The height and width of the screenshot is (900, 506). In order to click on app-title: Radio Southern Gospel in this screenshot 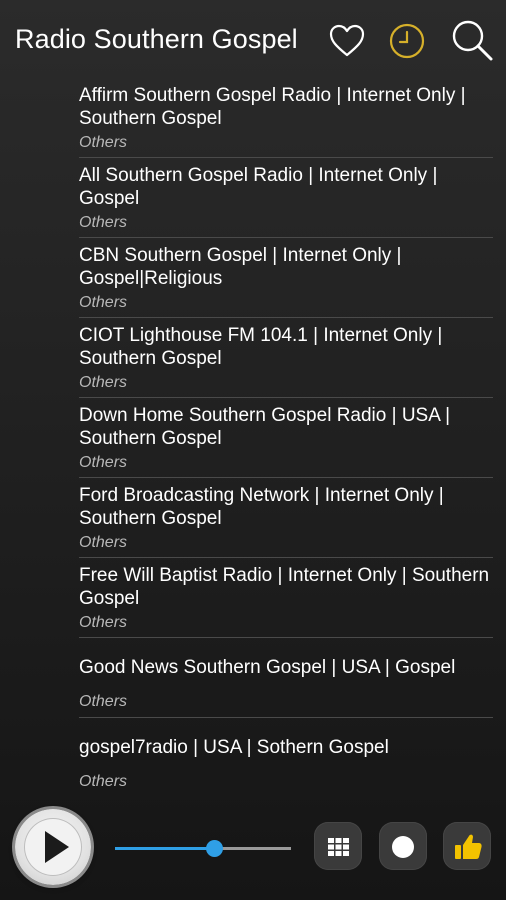, I will do `click(156, 39)`.